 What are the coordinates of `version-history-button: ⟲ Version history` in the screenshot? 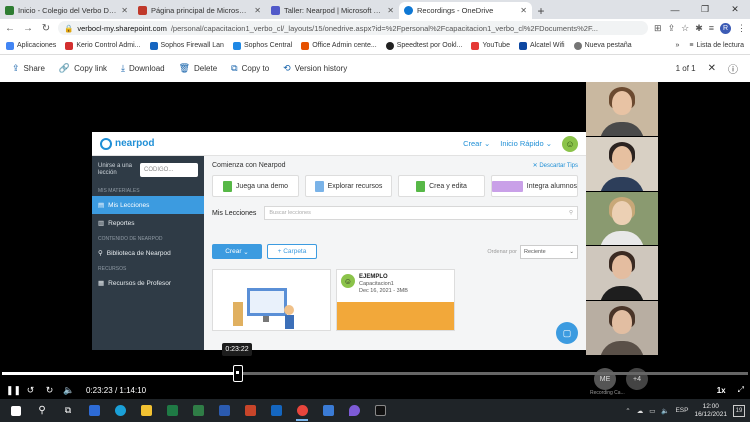 It's located at (315, 68).